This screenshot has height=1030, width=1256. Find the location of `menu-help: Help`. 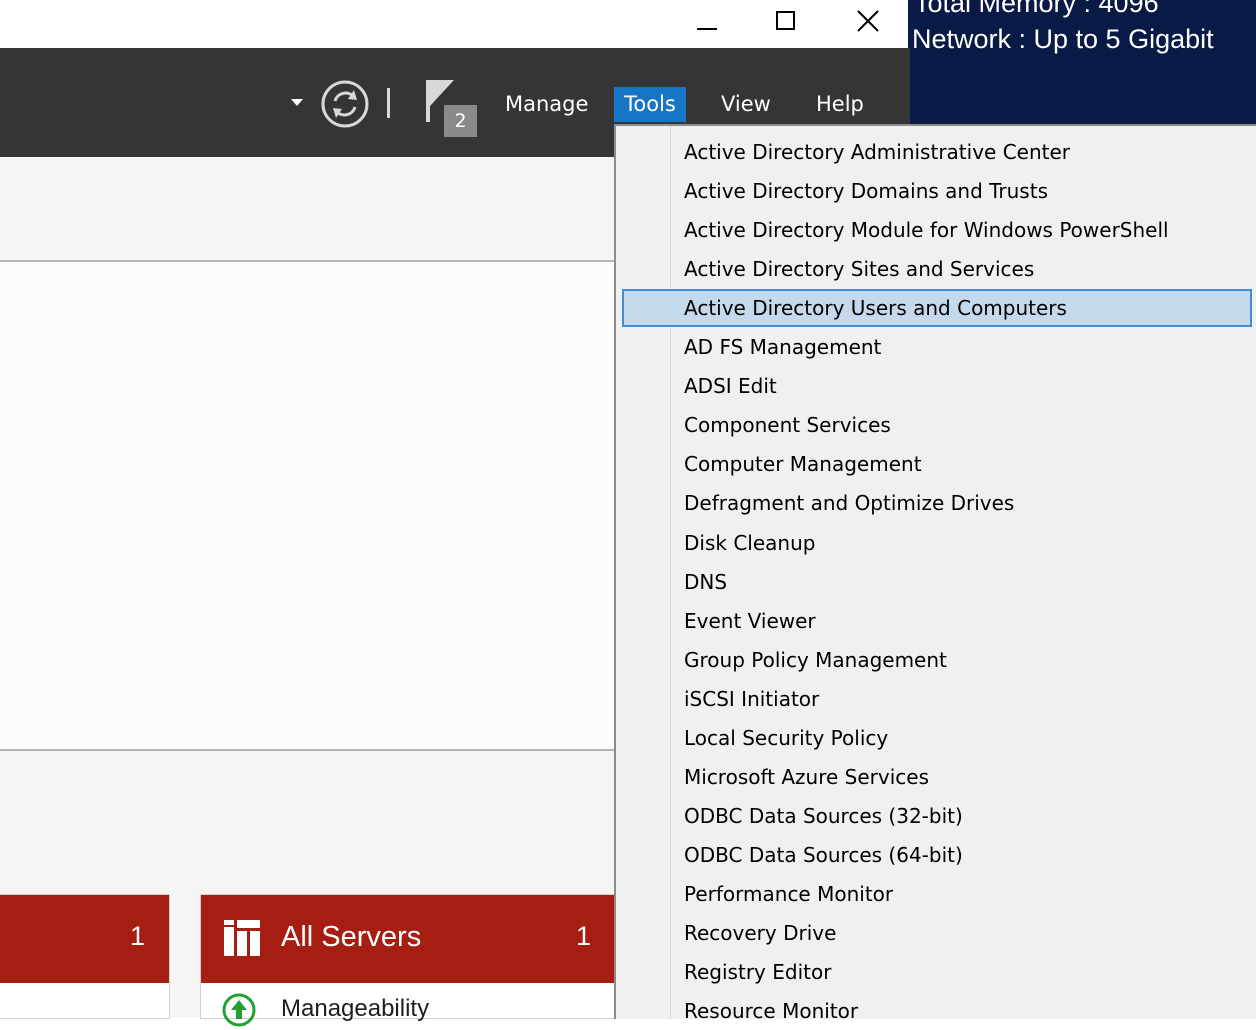

menu-help: Help is located at coordinates (840, 104).